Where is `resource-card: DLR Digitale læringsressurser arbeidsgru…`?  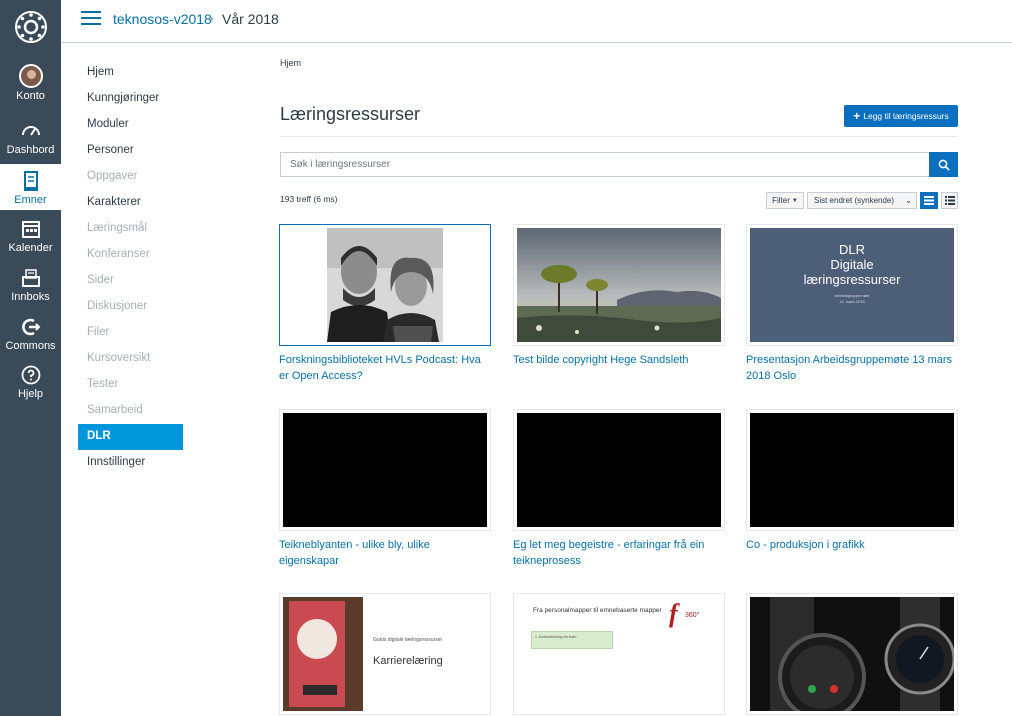 resource-card: DLR Digitale læringsressurser arbeidsgru… is located at coordinates (852, 304).